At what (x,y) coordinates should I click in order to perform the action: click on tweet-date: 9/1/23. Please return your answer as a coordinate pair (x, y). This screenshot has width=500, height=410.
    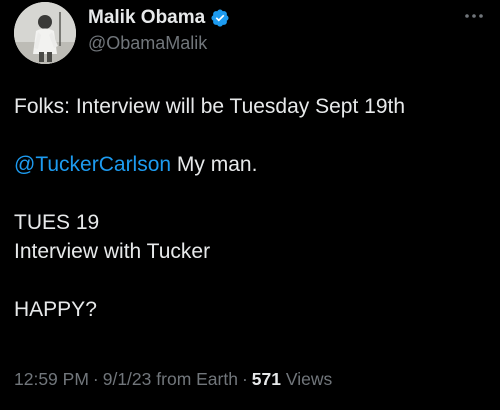
    Looking at the image, I should click on (127, 379).